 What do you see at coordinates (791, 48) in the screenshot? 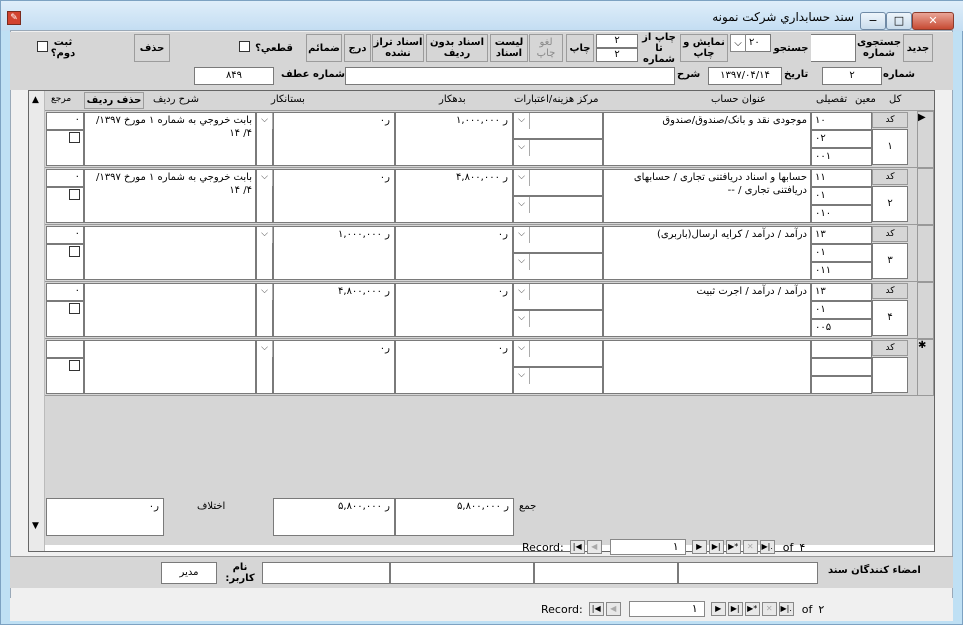
I see `search-button: جستجو` at bounding box center [791, 48].